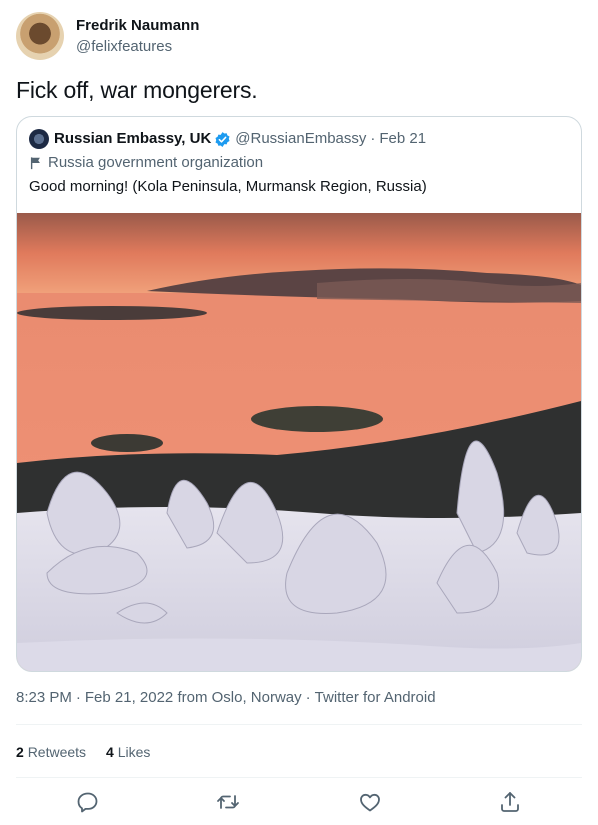 This screenshot has width=598, height=825. What do you see at coordinates (137, 26) in the screenshot?
I see `author-name: Fredrik Naumann` at bounding box center [137, 26].